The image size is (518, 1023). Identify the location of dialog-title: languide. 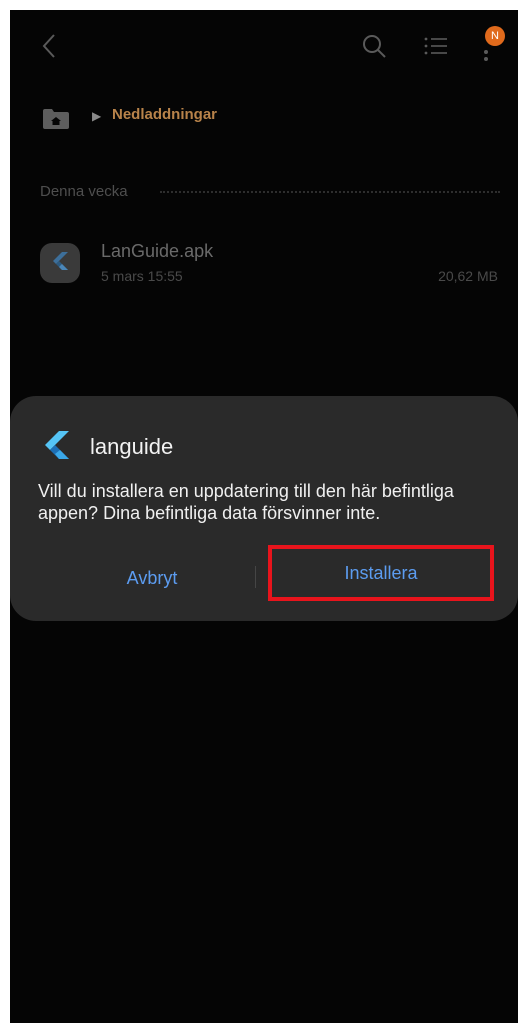
(132, 446).